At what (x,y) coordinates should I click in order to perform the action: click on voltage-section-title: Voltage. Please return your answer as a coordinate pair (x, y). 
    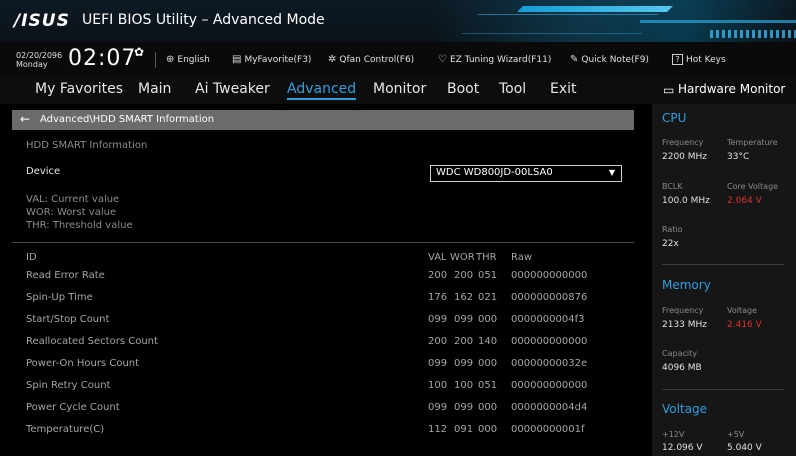
    Looking at the image, I should click on (685, 409).